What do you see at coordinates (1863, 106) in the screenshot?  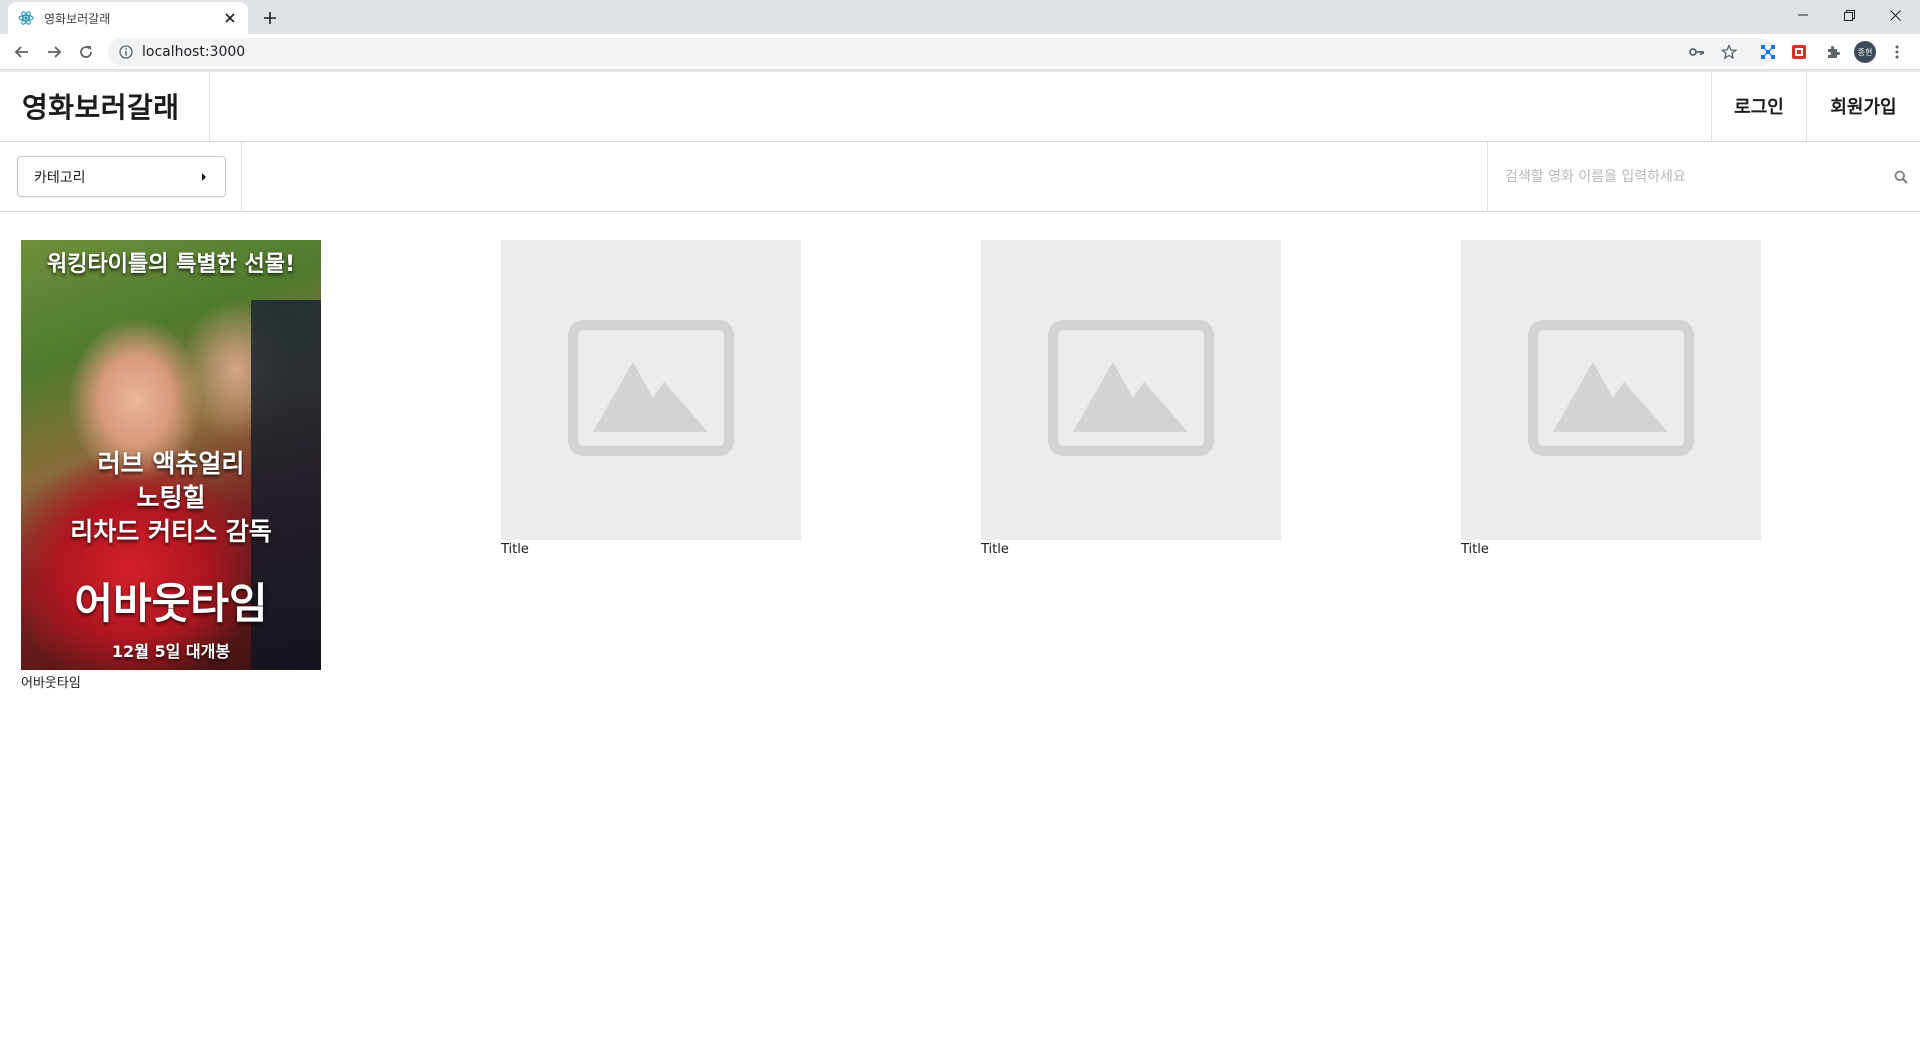 I see `signup-button: 회원가입` at bounding box center [1863, 106].